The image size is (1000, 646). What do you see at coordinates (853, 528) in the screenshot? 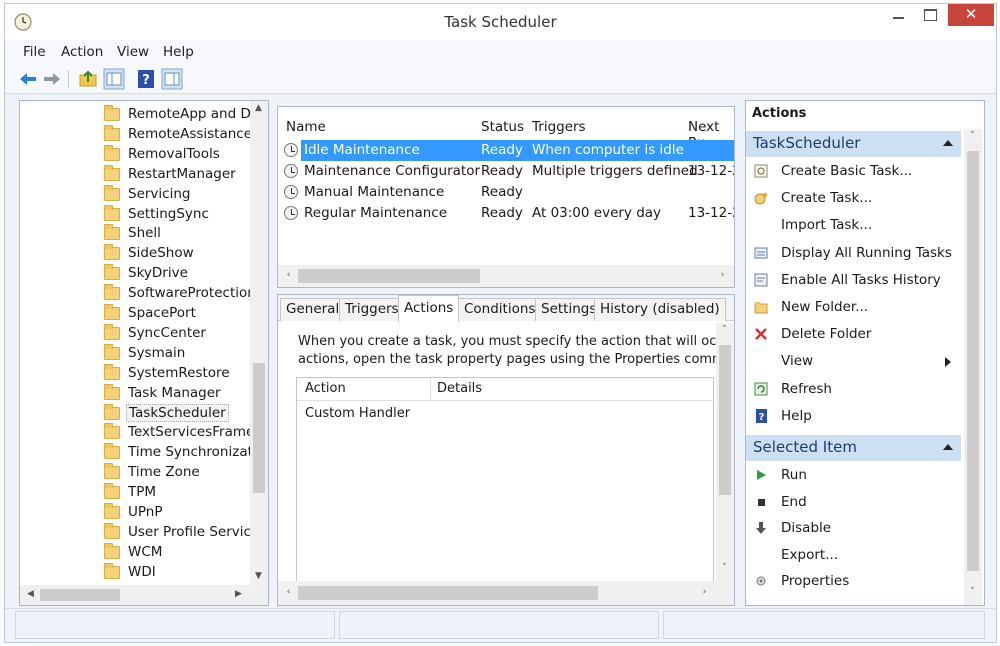
I see `action-item: Disable` at bounding box center [853, 528].